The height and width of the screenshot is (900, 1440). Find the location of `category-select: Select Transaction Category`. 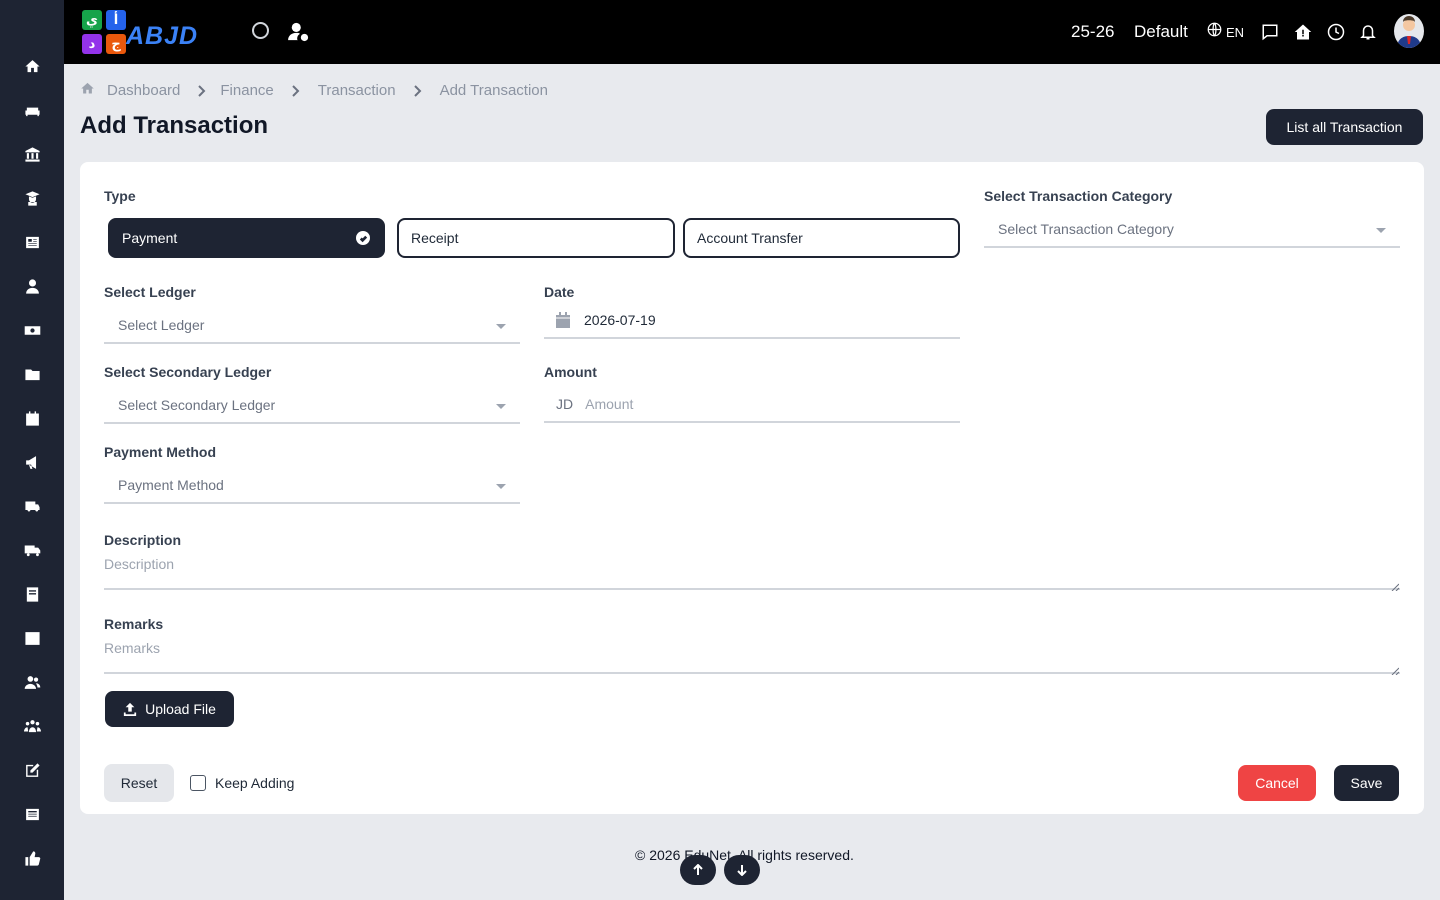

category-select: Select Transaction Category is located at coordinates (1192, 230).